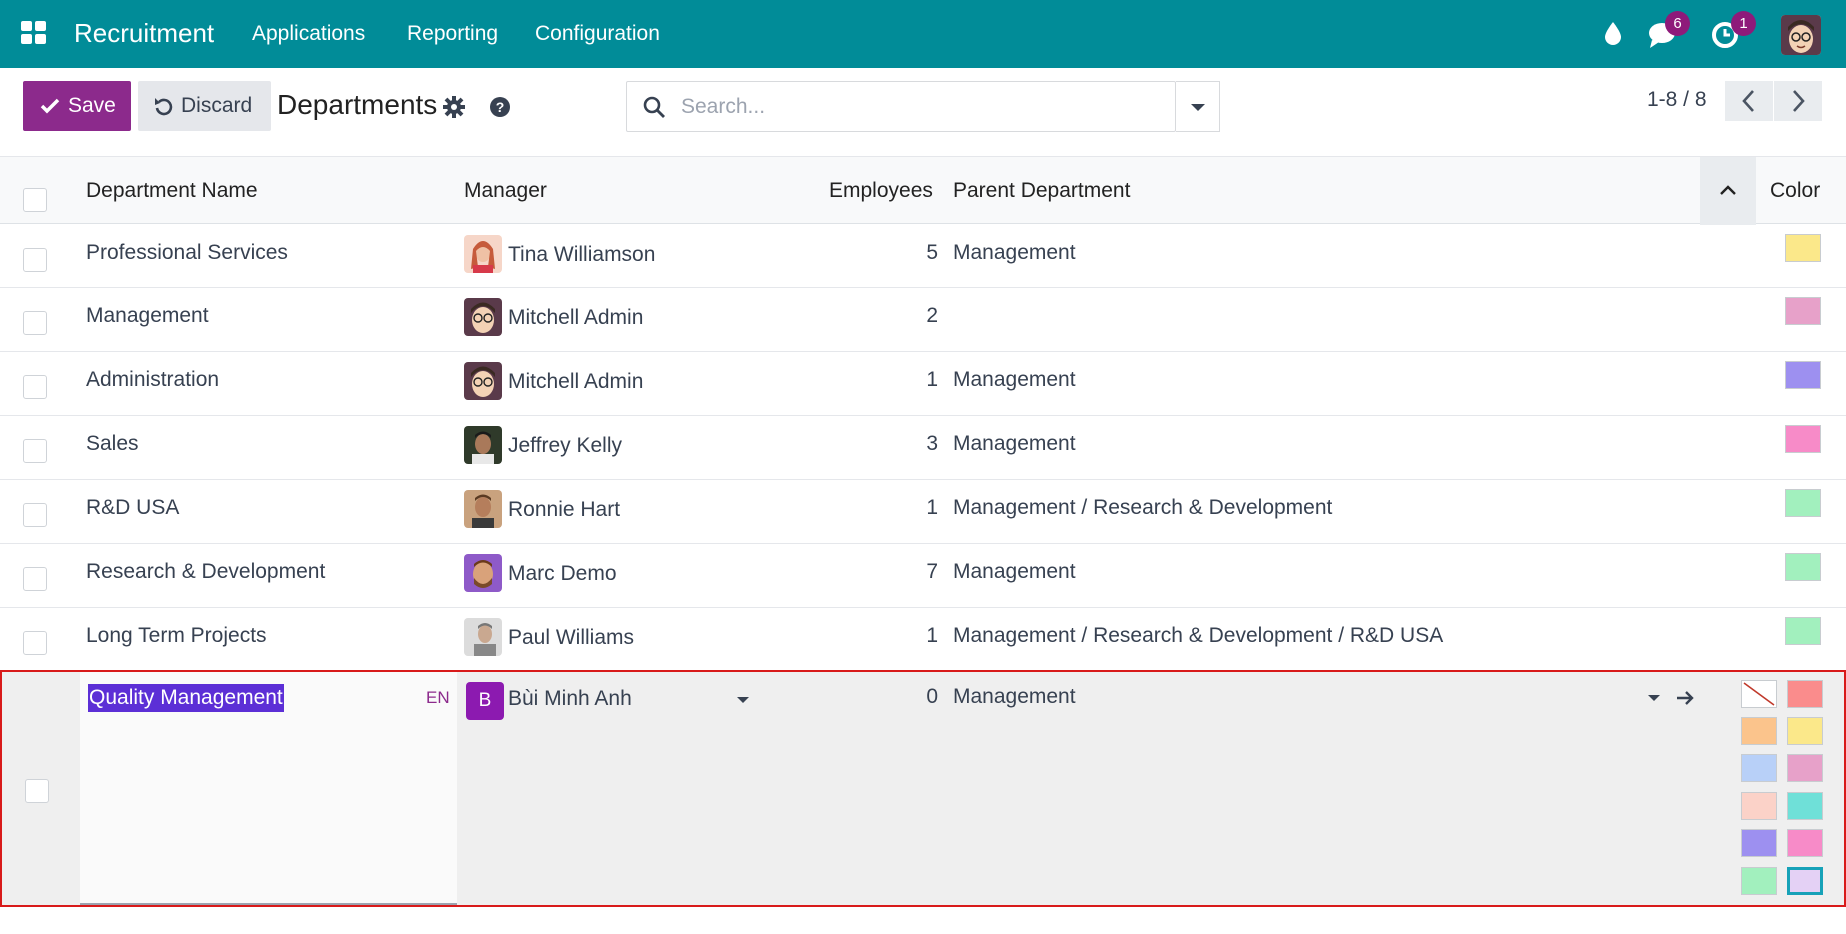 This screenshot has width=1846, height=934. What do you see at coordinates (1685, 698) in the screenshot?
I see `arrow-right-icon` at bounding box center [1685, 698].